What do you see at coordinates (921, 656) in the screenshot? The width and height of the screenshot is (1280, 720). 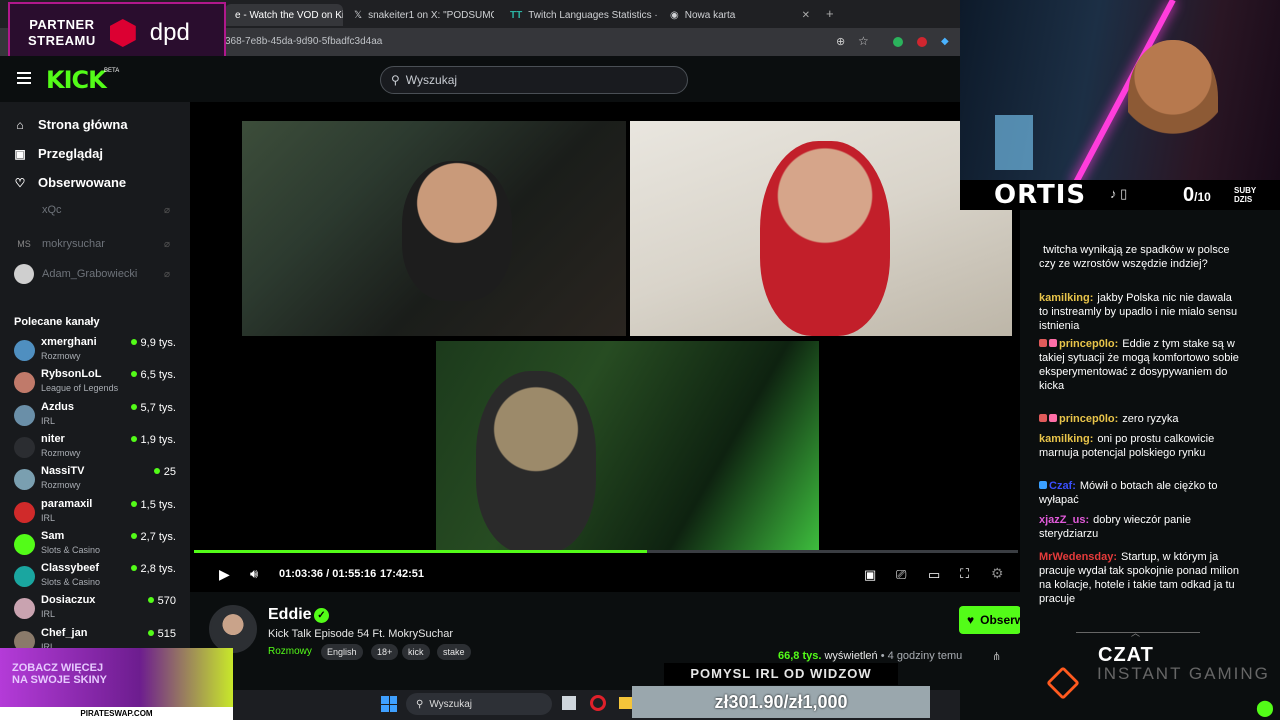 I see `time-ago: • 4 godziny temu` at bounding box center [921, 656].